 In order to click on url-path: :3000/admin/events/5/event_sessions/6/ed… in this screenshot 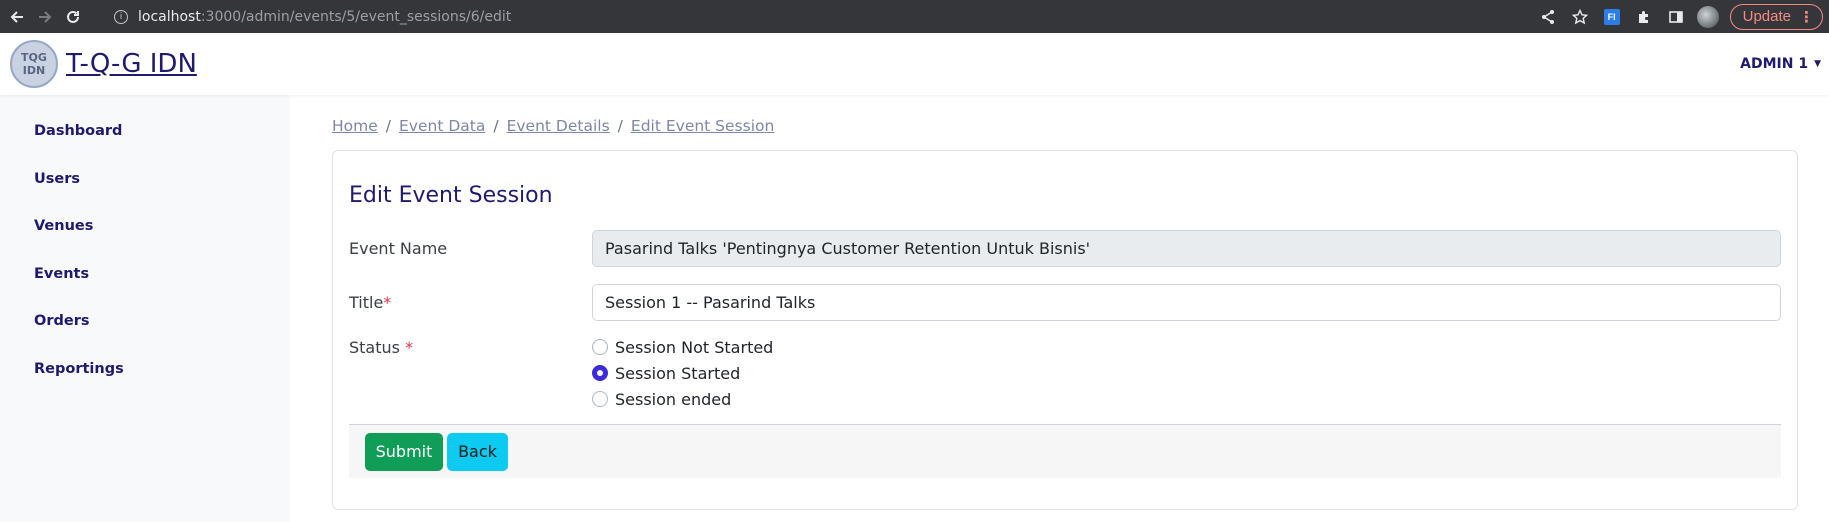, I will do `click(356, 16)`.